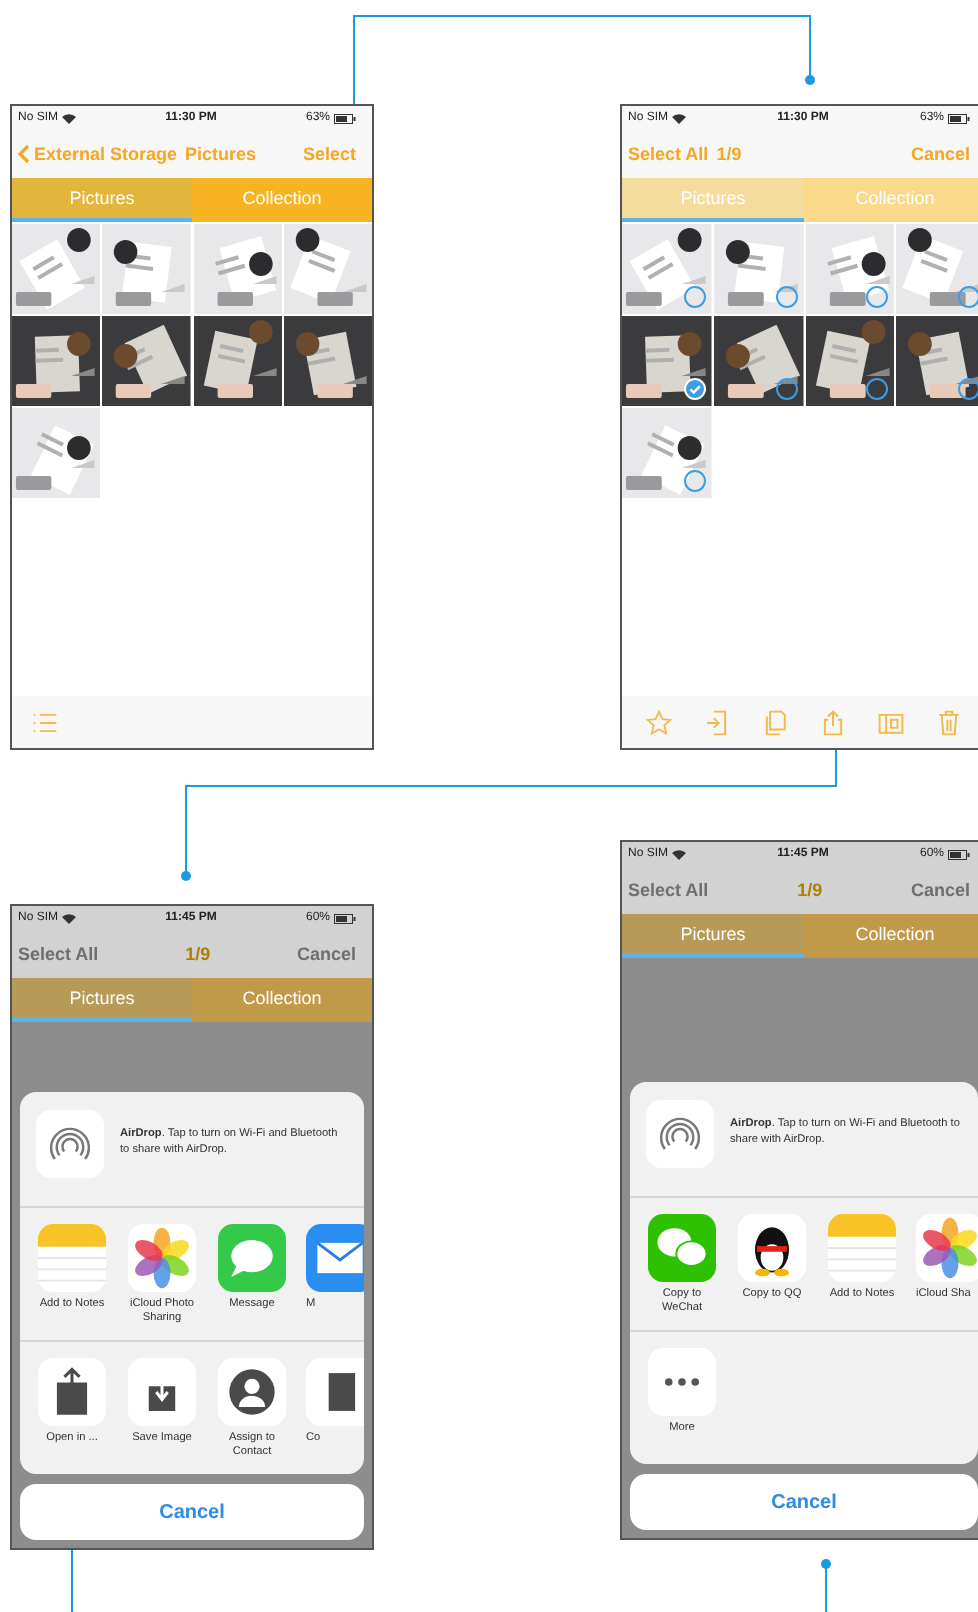 This screenshot has height=1612, width=978. I want to click on upload-icon, so click(72, 1392).